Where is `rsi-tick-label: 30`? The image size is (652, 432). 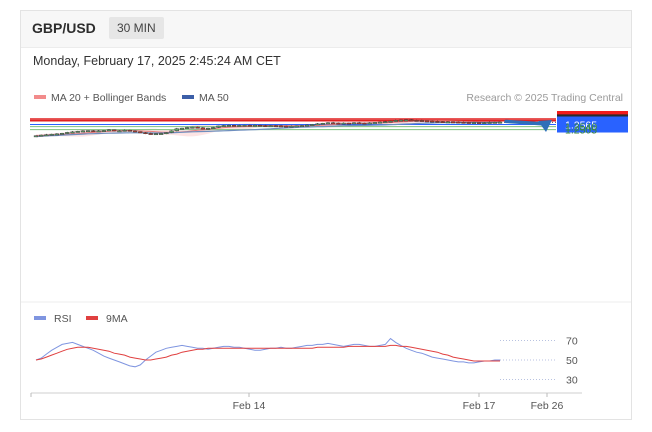
rsi-tick-label: 30 is located at coordinates (572, 381).